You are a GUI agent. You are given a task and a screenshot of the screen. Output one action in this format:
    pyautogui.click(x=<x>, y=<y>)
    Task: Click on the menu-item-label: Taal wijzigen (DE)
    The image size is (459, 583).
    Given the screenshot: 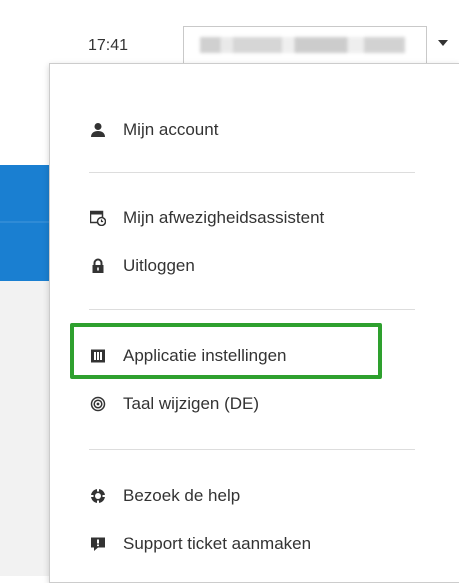 What is the action you would take?
    pyautogui.click(x=191, y=403)
    